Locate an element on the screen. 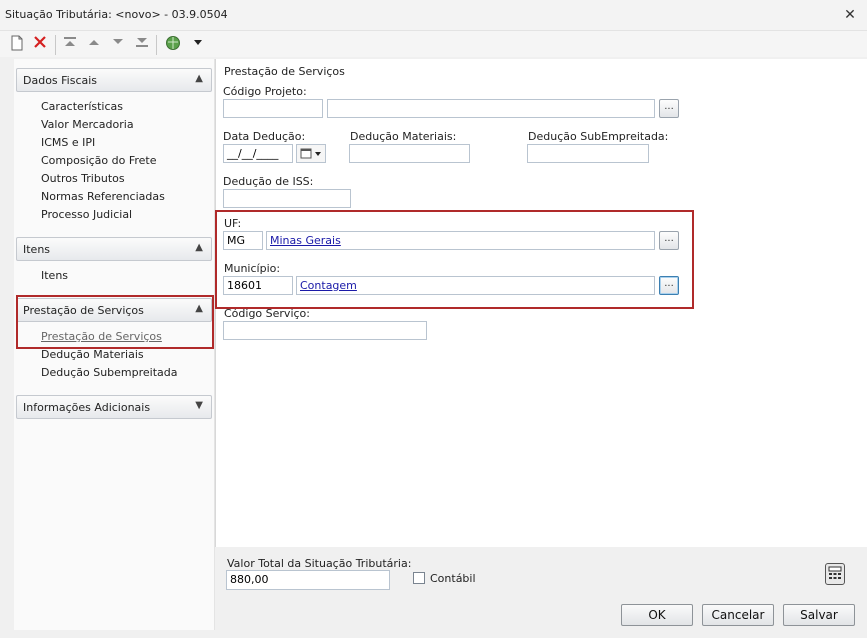 The image size is (867, 638). dropdown-icon is located at coordinates (198, 44).